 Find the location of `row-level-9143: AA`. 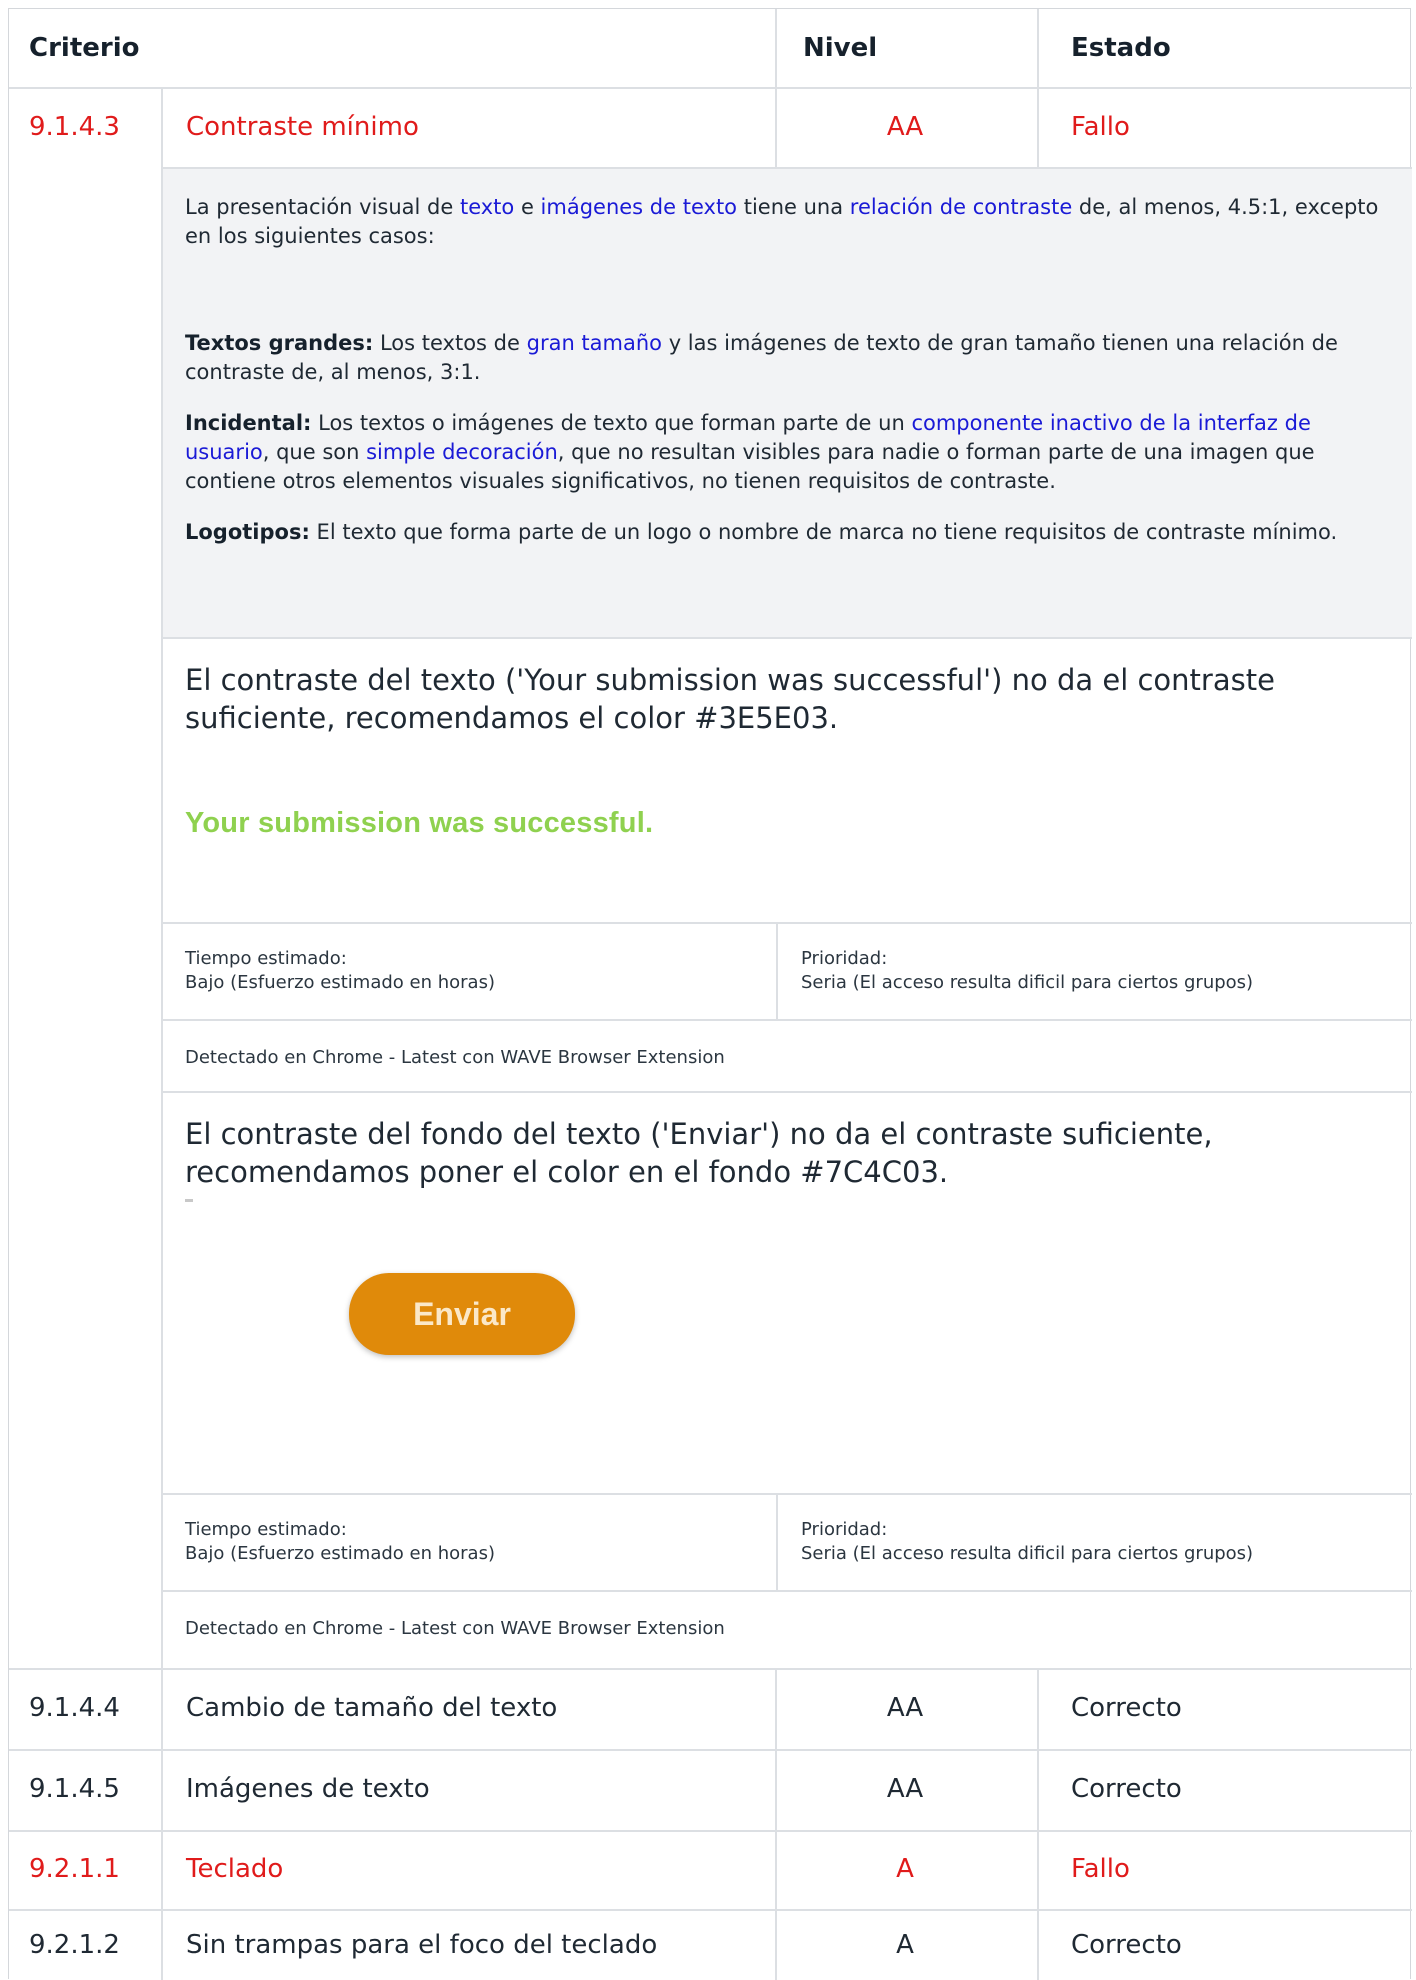

row-level-9143: AA is located at coordinates (905, 127).